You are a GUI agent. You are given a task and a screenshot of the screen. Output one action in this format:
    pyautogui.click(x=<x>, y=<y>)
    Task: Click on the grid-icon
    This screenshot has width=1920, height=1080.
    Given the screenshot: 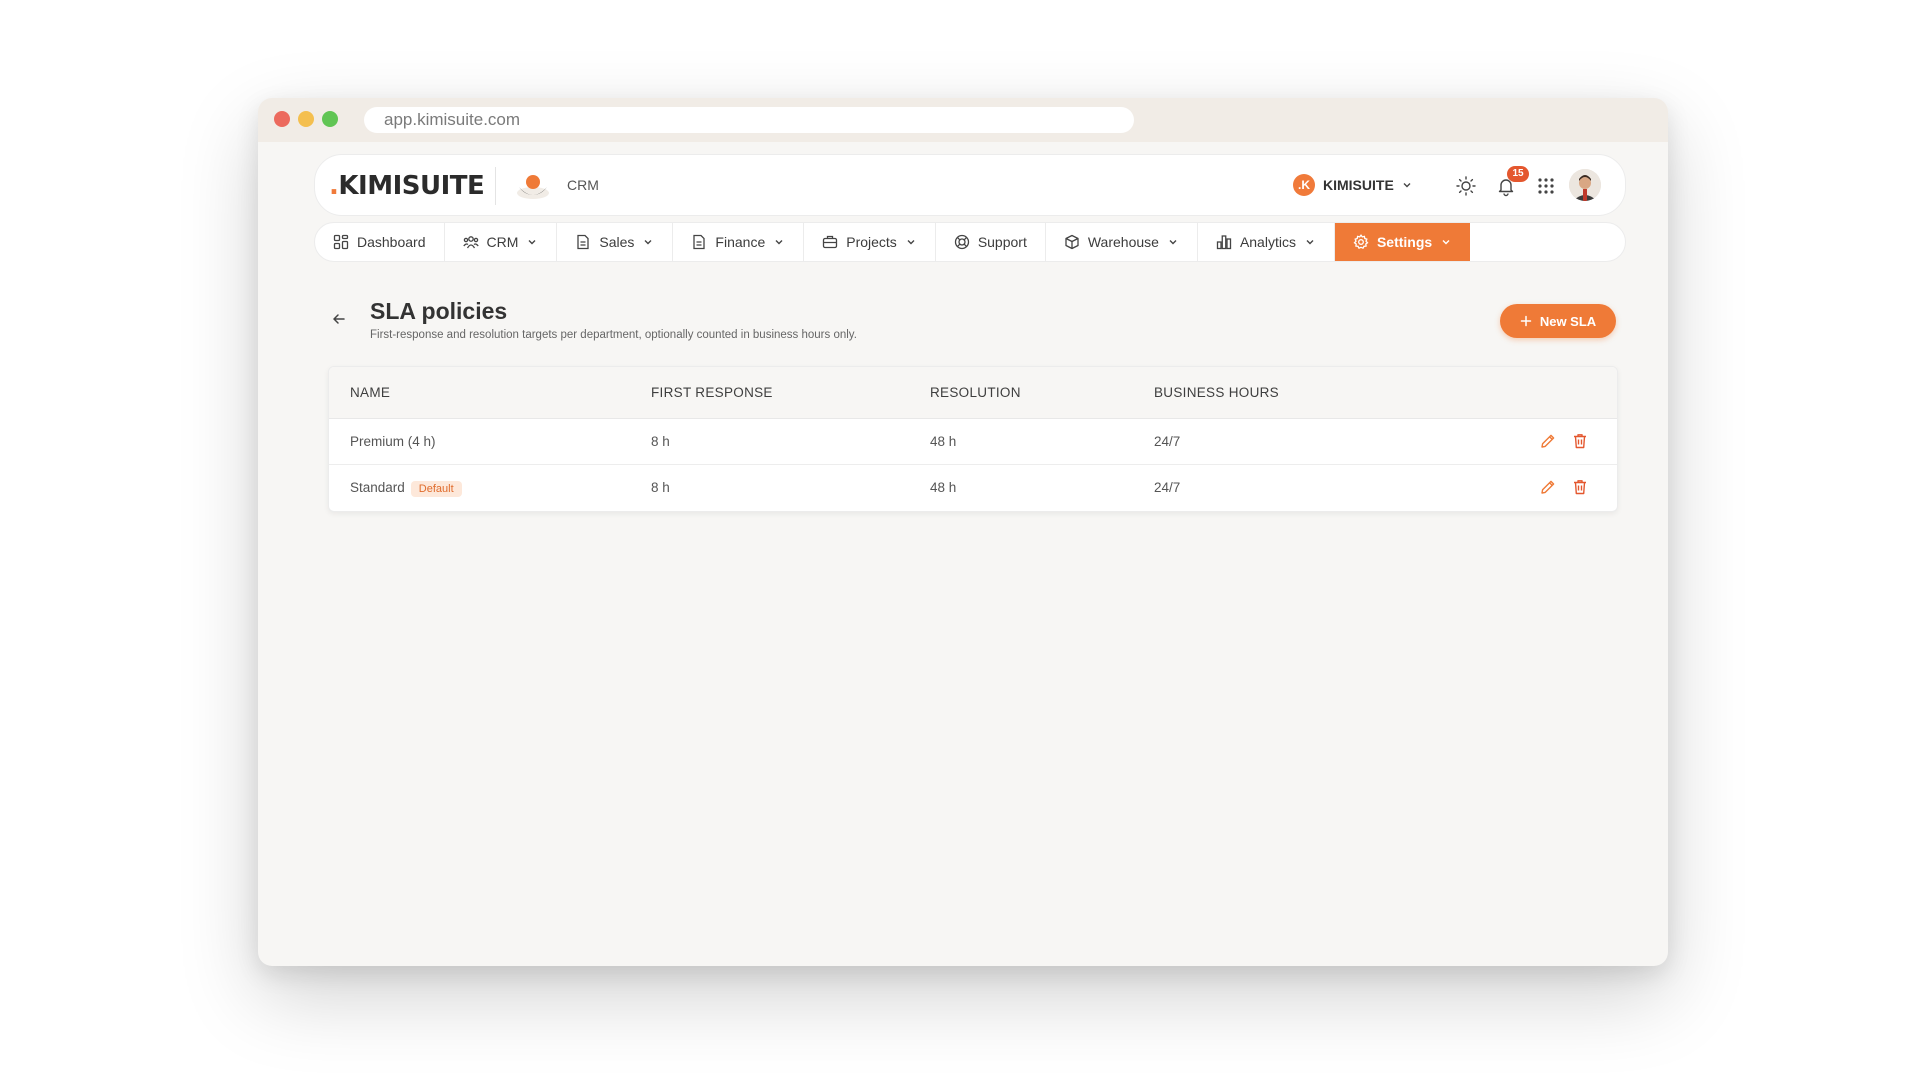 What is the action you would take?
    pyautogui.click(x=341, y=242)
    